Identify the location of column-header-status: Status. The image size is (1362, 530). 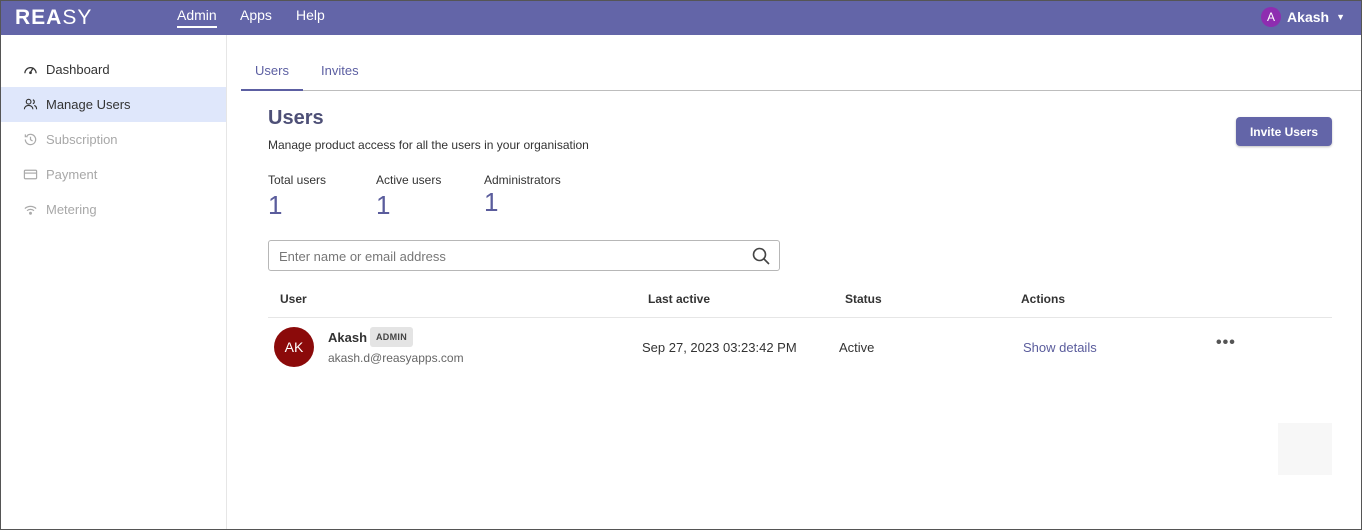
(863, 299).